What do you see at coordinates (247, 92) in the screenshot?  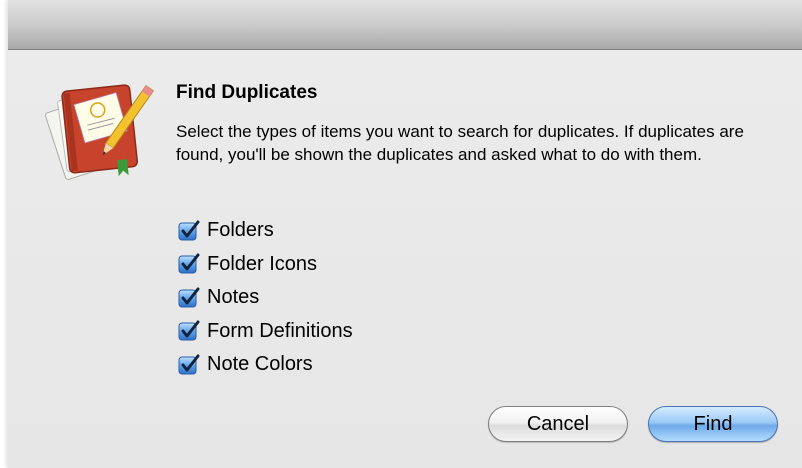 I see `dialog-heading: Find Duplicates` at bounding box center [247, 92].